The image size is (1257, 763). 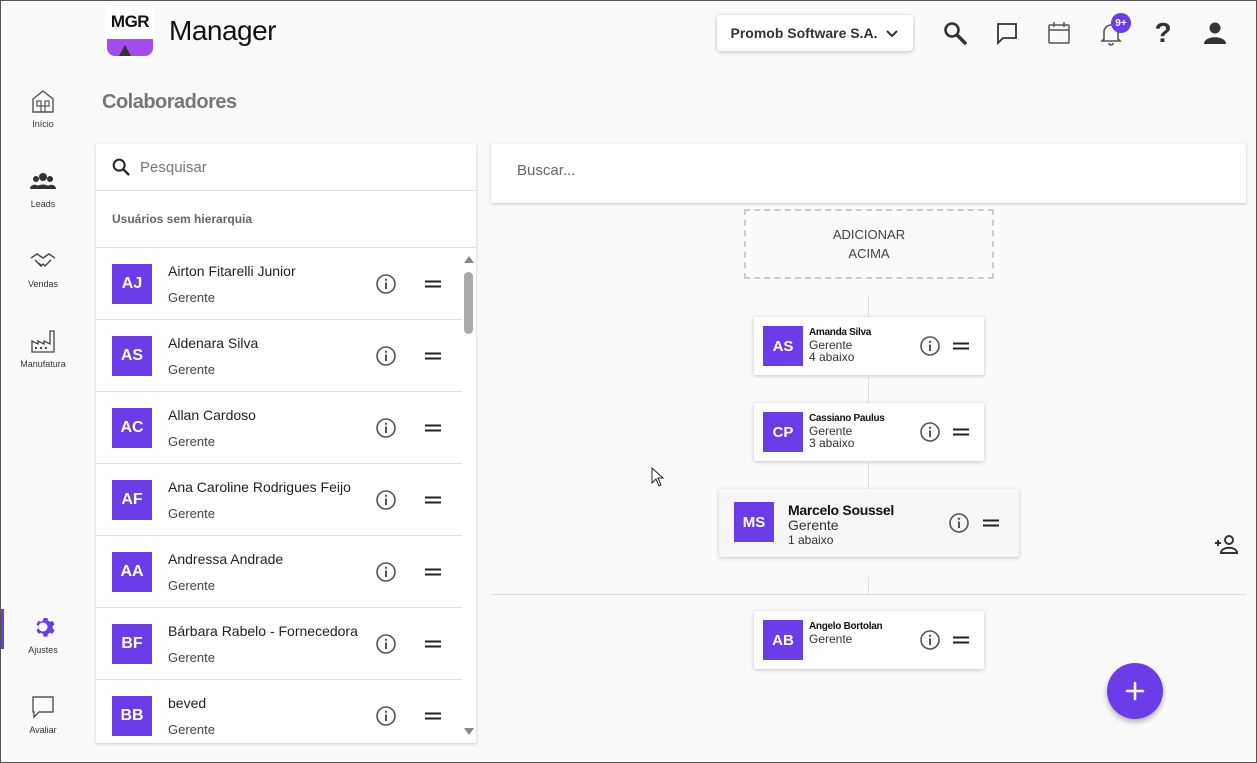 What do you see at coordinates (268, 644) in the screenshot?
I see `user-info: Bárbara Rabelo - Fornecedora Gerente` at bounding box center [268, 644].